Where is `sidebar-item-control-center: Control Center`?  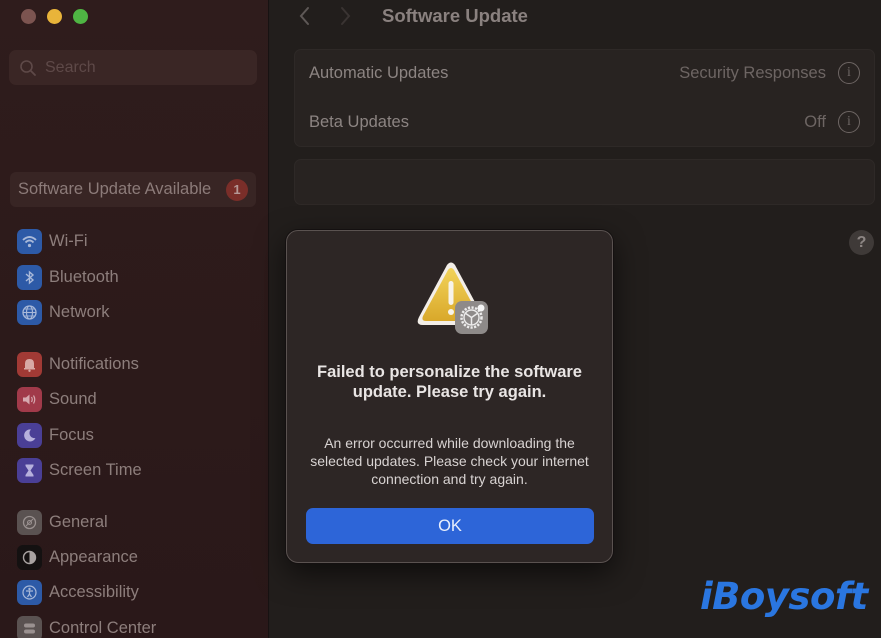 sidebar-item-control-center: Control Center is located at coordinates (86, 626).